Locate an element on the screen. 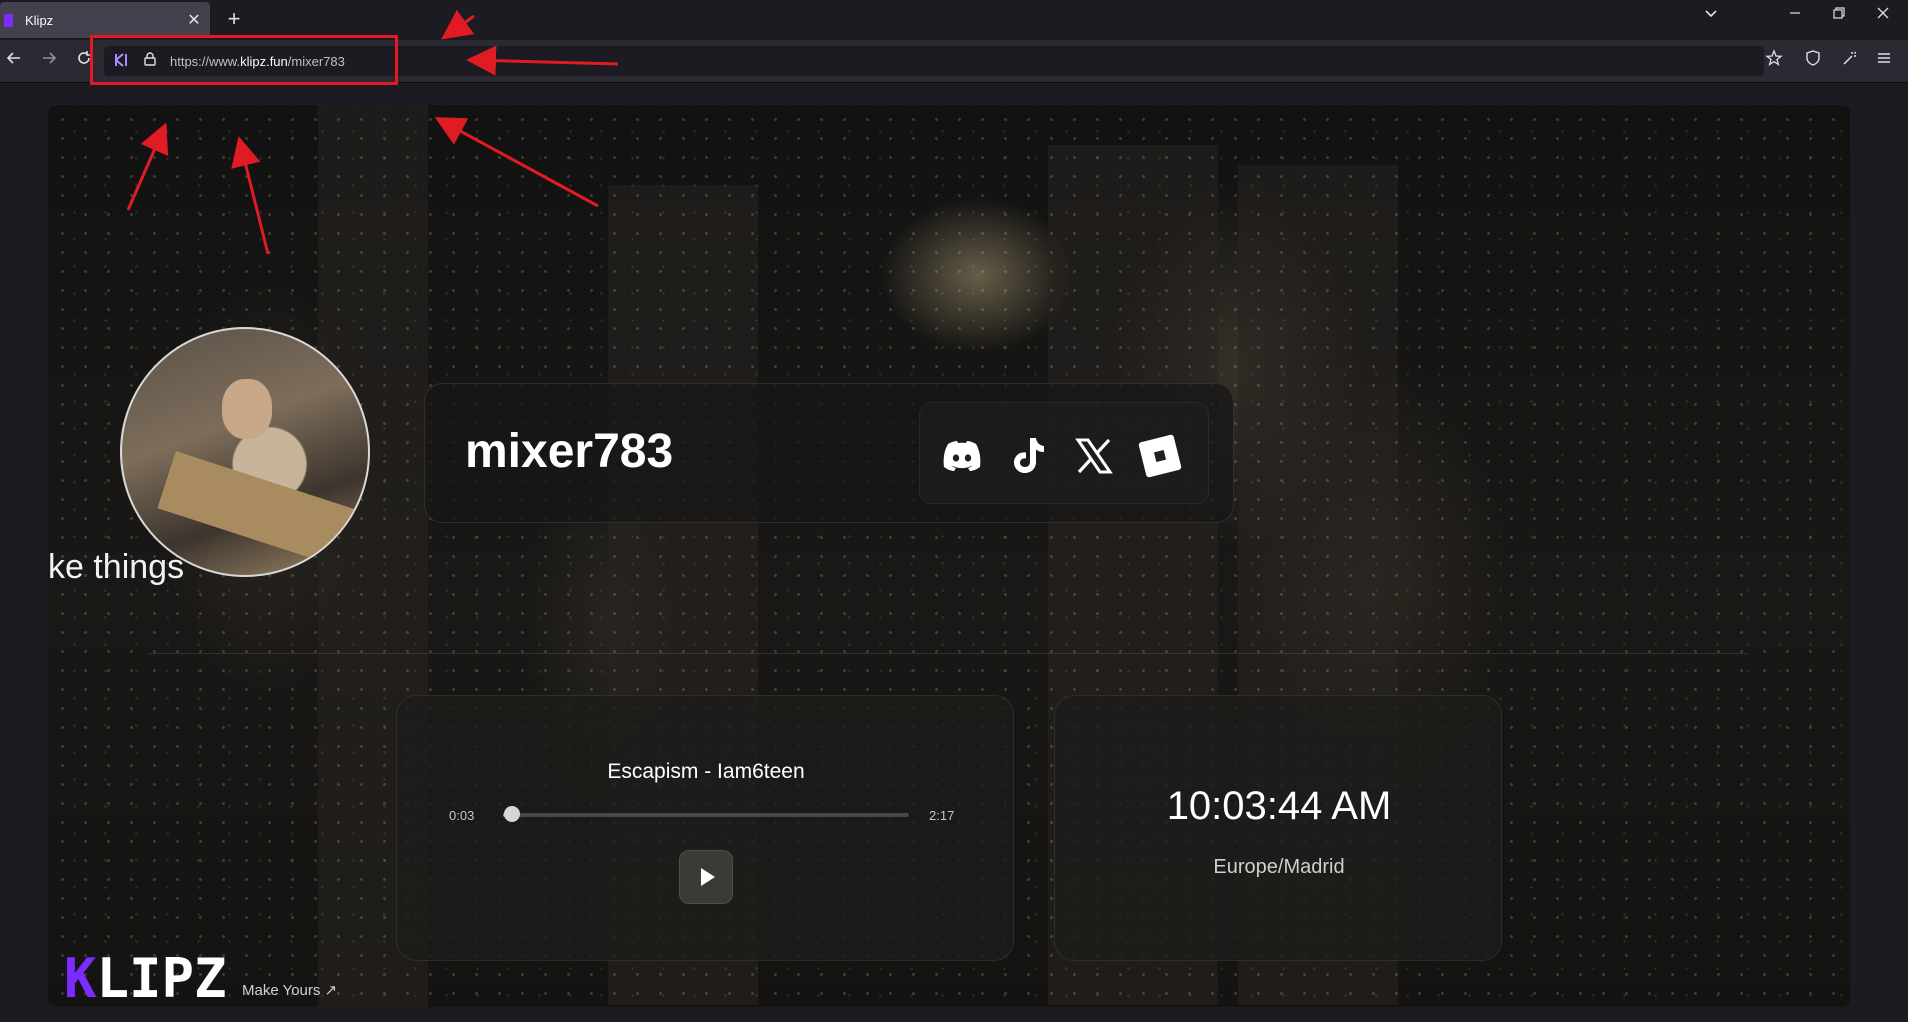 Image resolution: width=1908 pixels, height=1022 pixels. tab-title: Klipz is located at coordinates (39, 20).